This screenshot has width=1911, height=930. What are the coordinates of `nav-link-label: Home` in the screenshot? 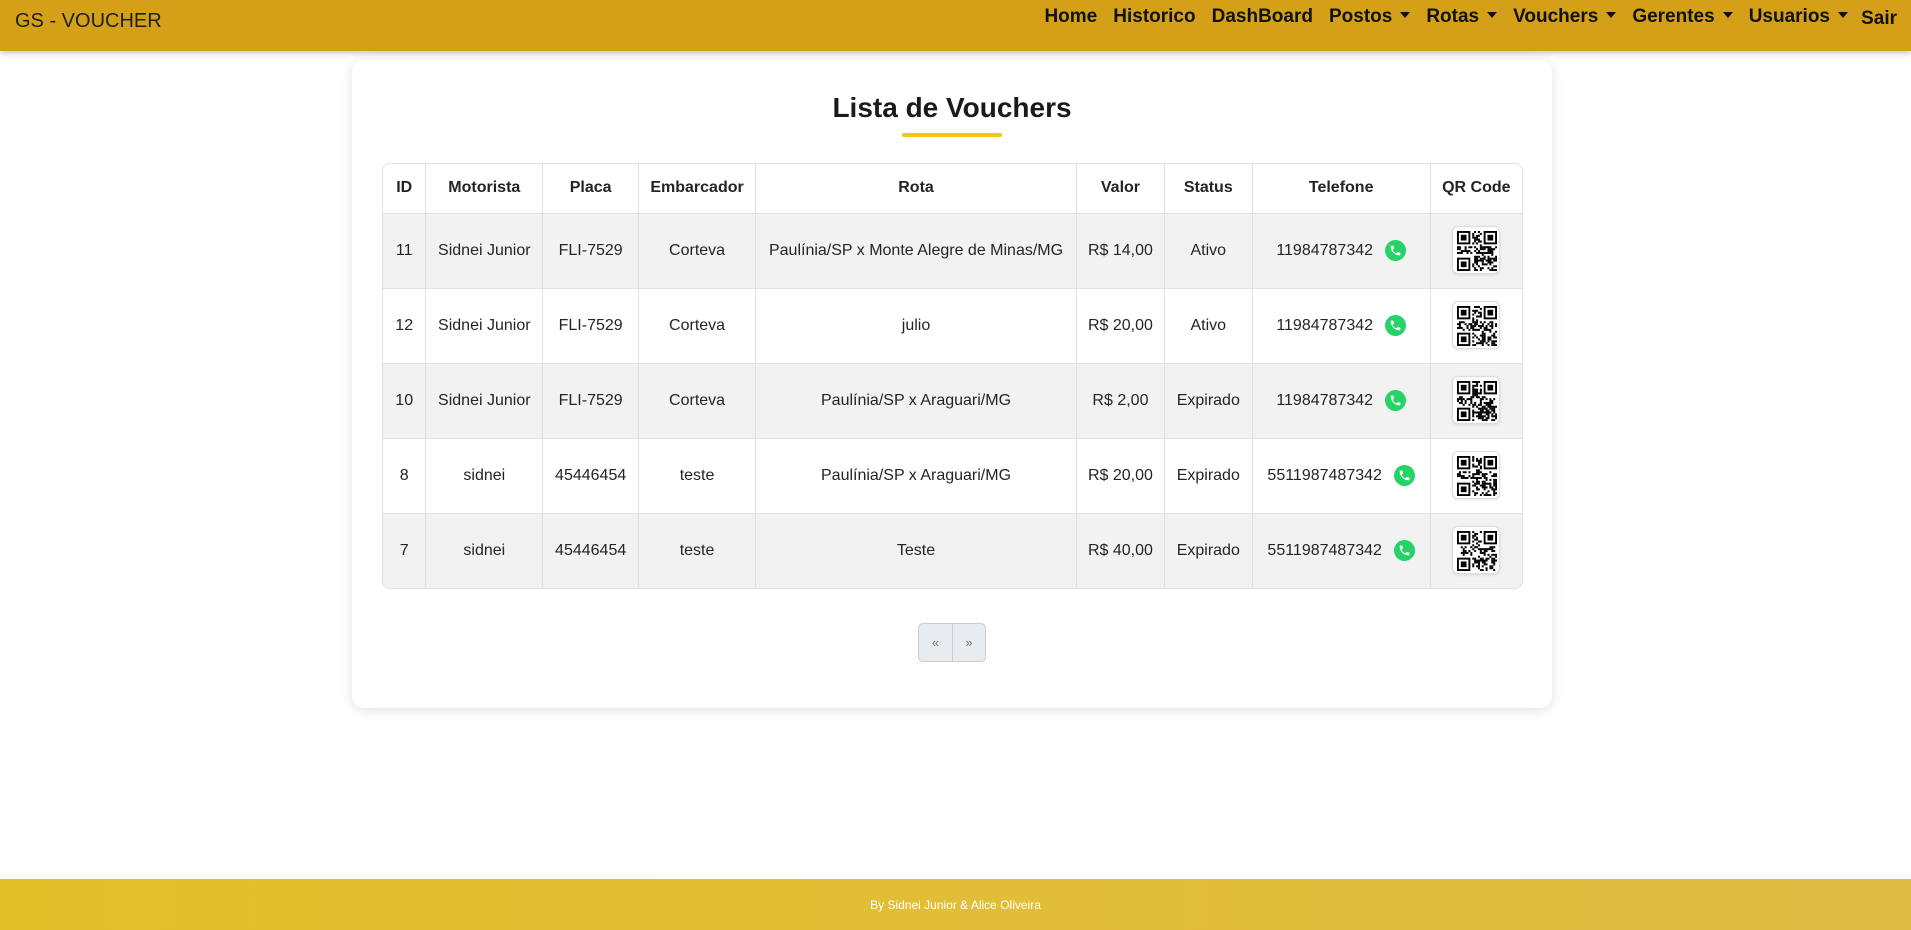 It's located at (1071, 16).